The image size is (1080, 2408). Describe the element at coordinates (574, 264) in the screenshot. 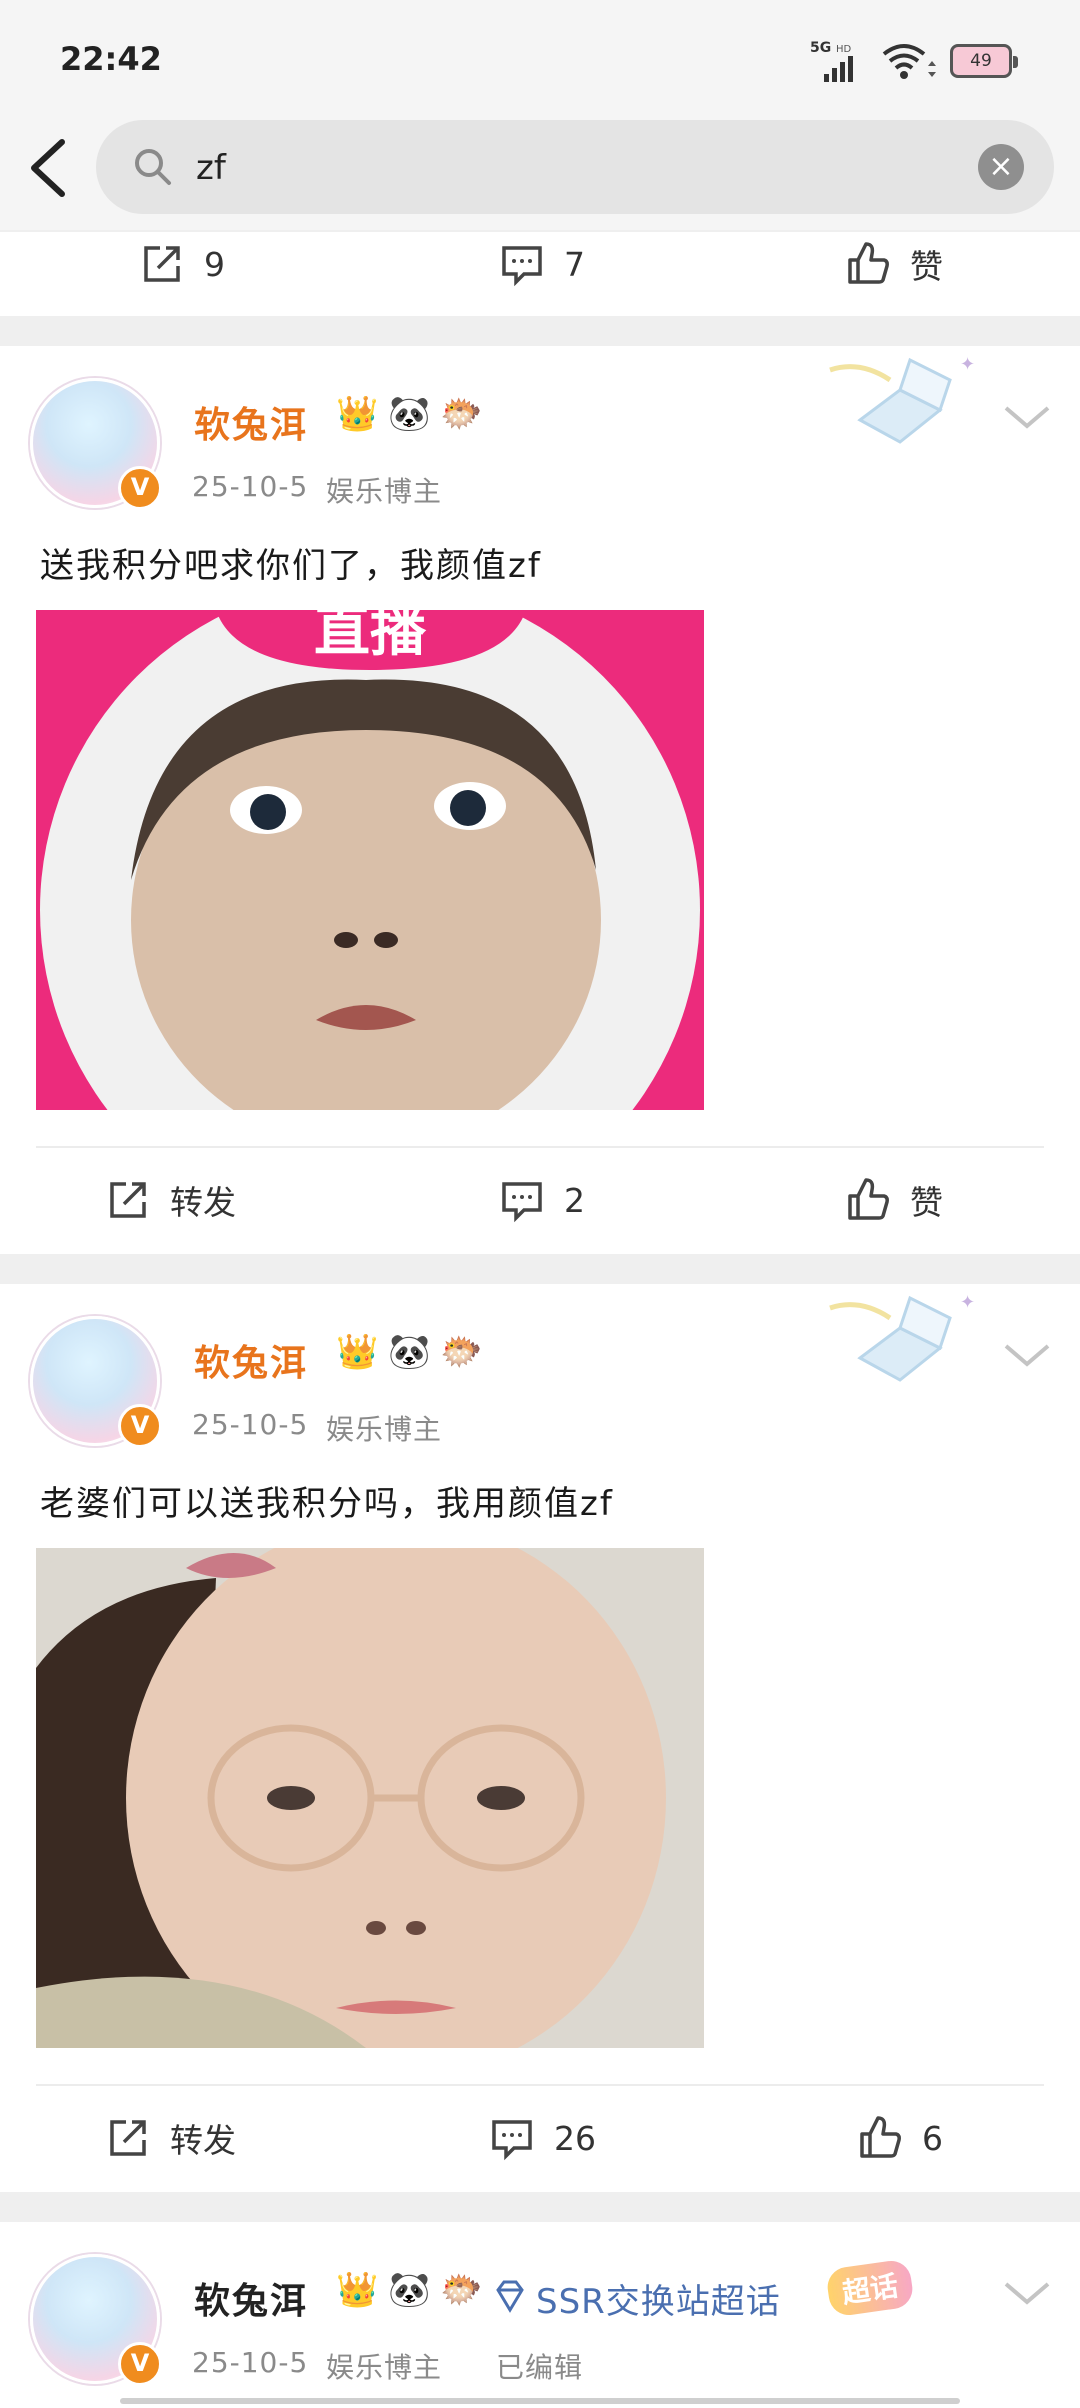

I see `comment-count: 7` at that location.